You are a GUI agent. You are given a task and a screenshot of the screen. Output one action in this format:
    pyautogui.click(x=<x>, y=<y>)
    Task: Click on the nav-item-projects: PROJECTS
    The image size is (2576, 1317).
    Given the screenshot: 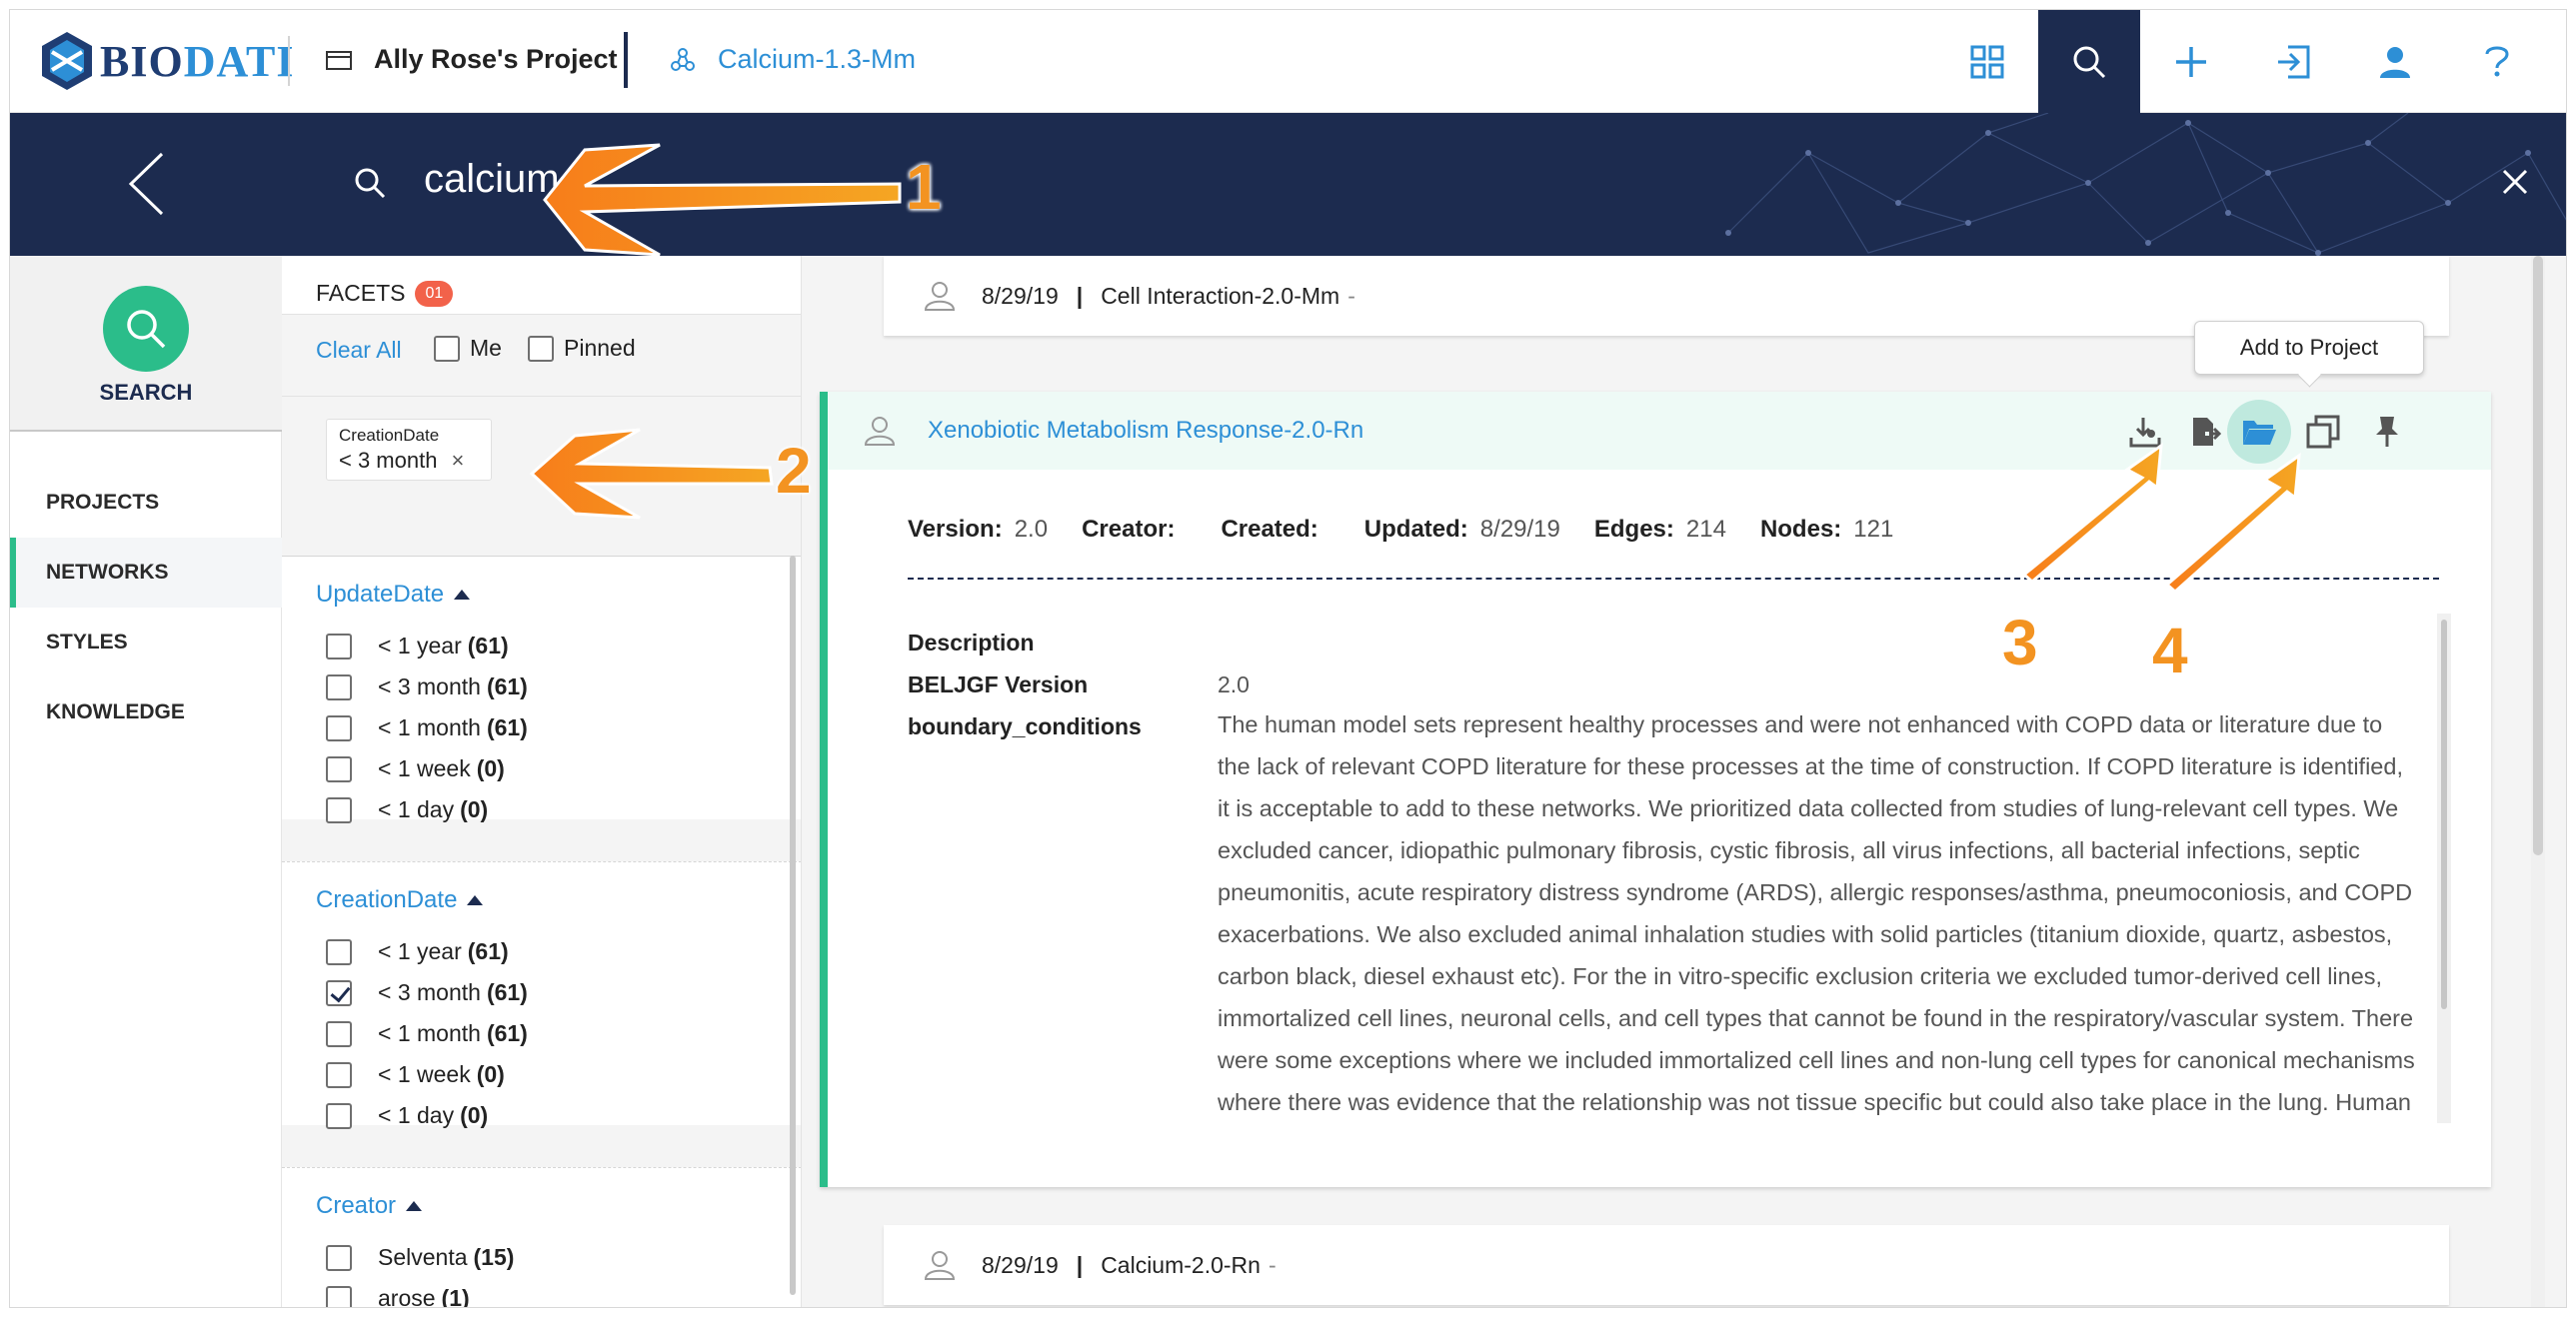 What is the action you would take?
    pyautogui.click(x=146, y=503)
    